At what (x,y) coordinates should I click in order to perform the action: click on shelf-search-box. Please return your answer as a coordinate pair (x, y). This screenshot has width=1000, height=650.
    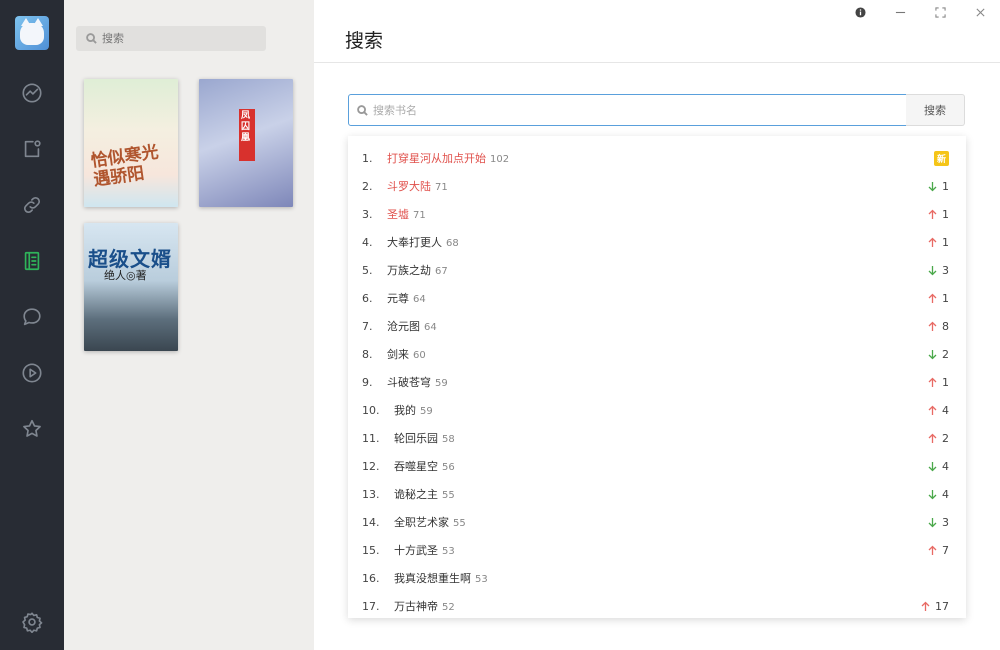
    Looking at the image, I should click on (171, 38).